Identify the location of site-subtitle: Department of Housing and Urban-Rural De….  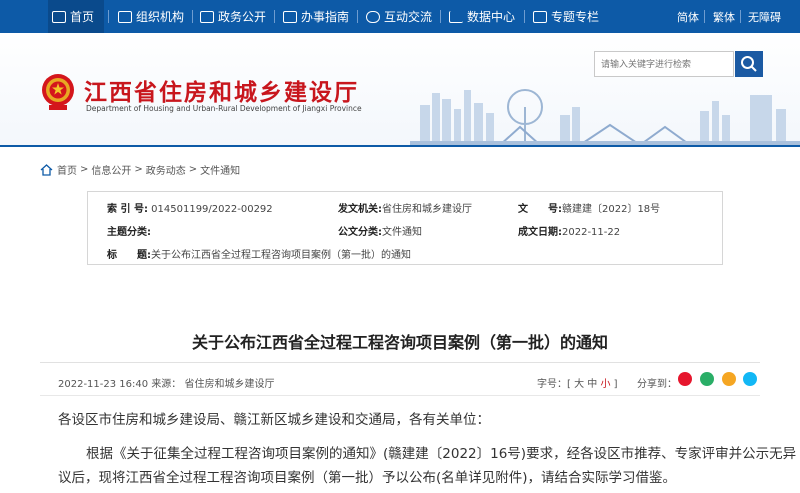
(224, 108).